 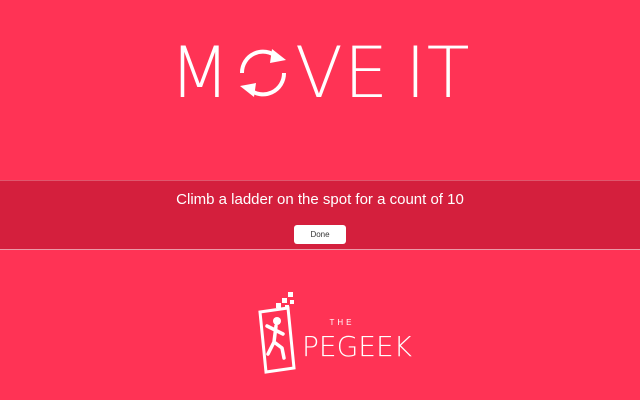 I want to click on pe-geek-runner-icon, so click(x=277, y=333).